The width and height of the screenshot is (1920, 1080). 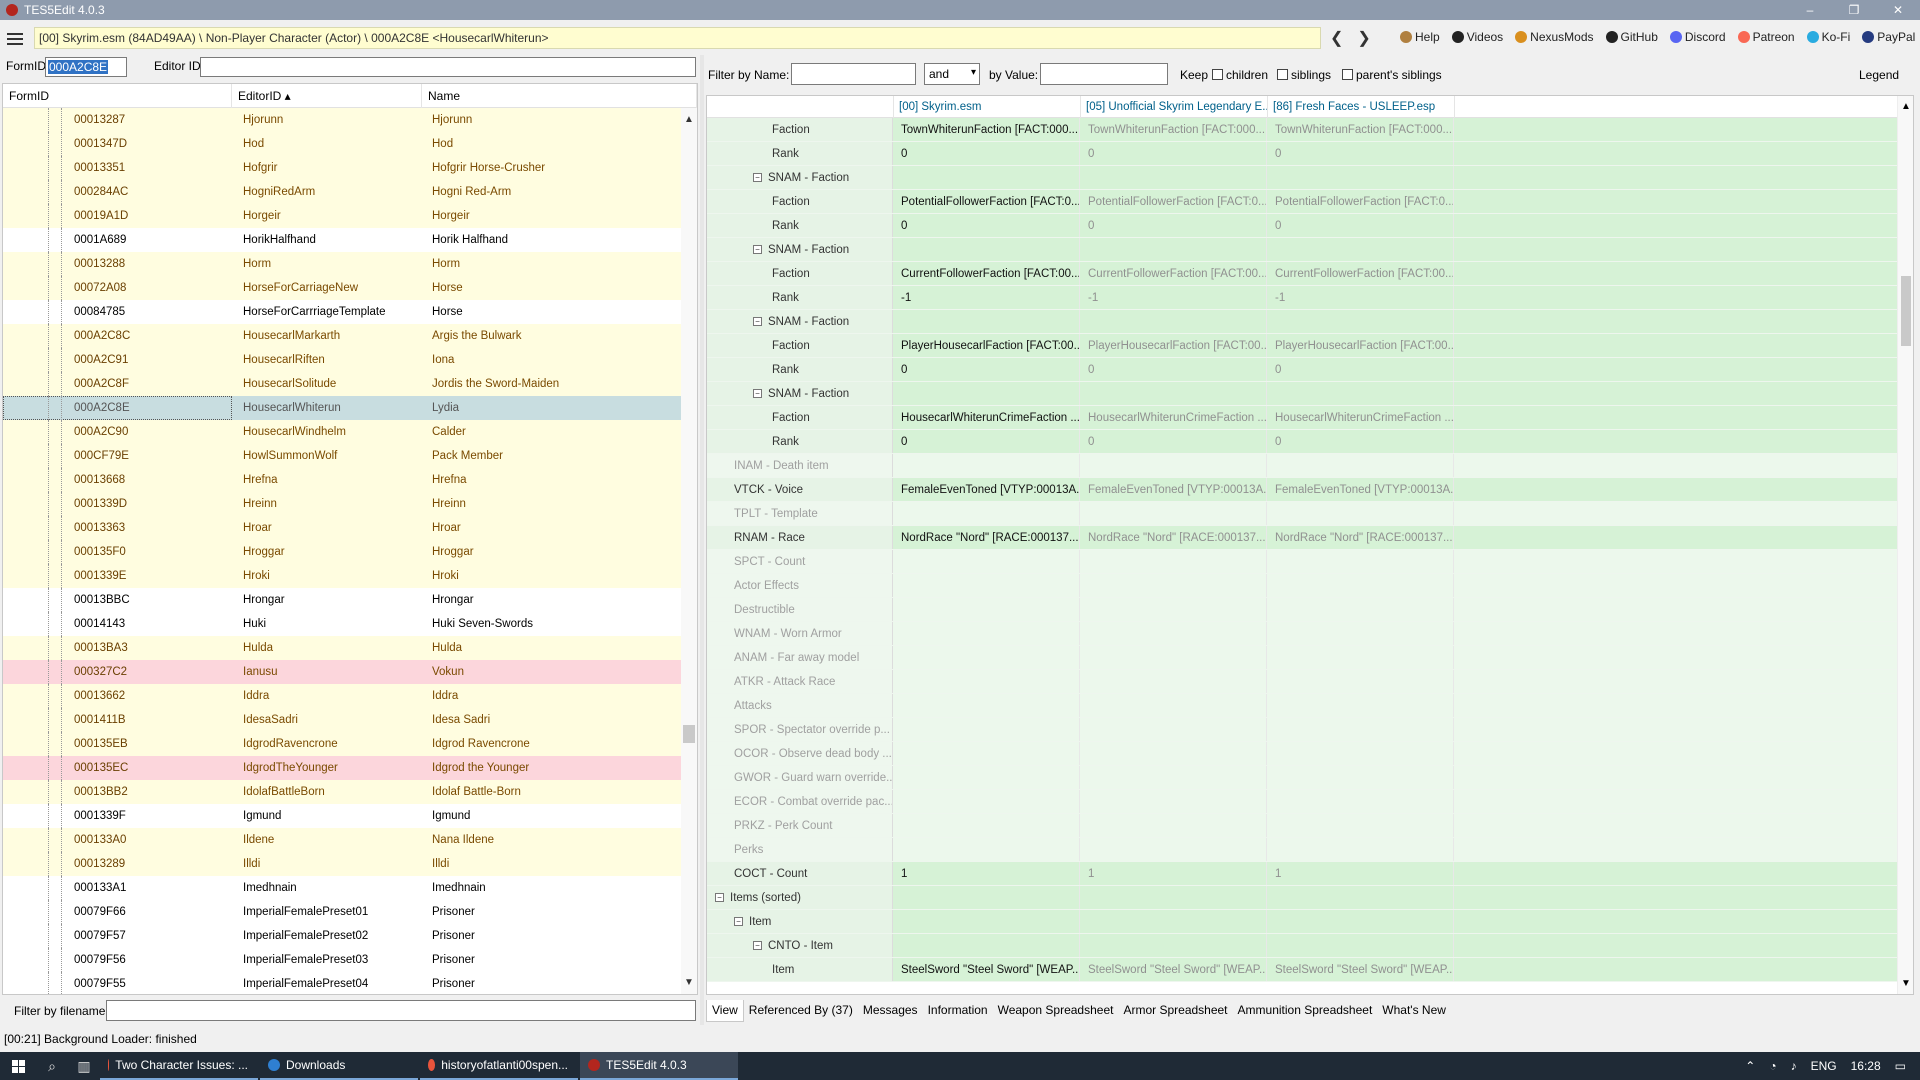 I want to click on volume-icon: ♪, so click(x=1794, y=1066).